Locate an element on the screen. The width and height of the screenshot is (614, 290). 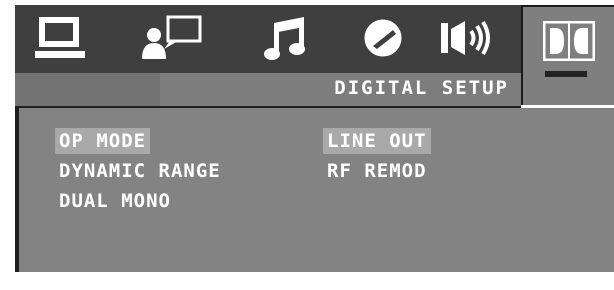
tab-digital is located at coordinates (567, 55).